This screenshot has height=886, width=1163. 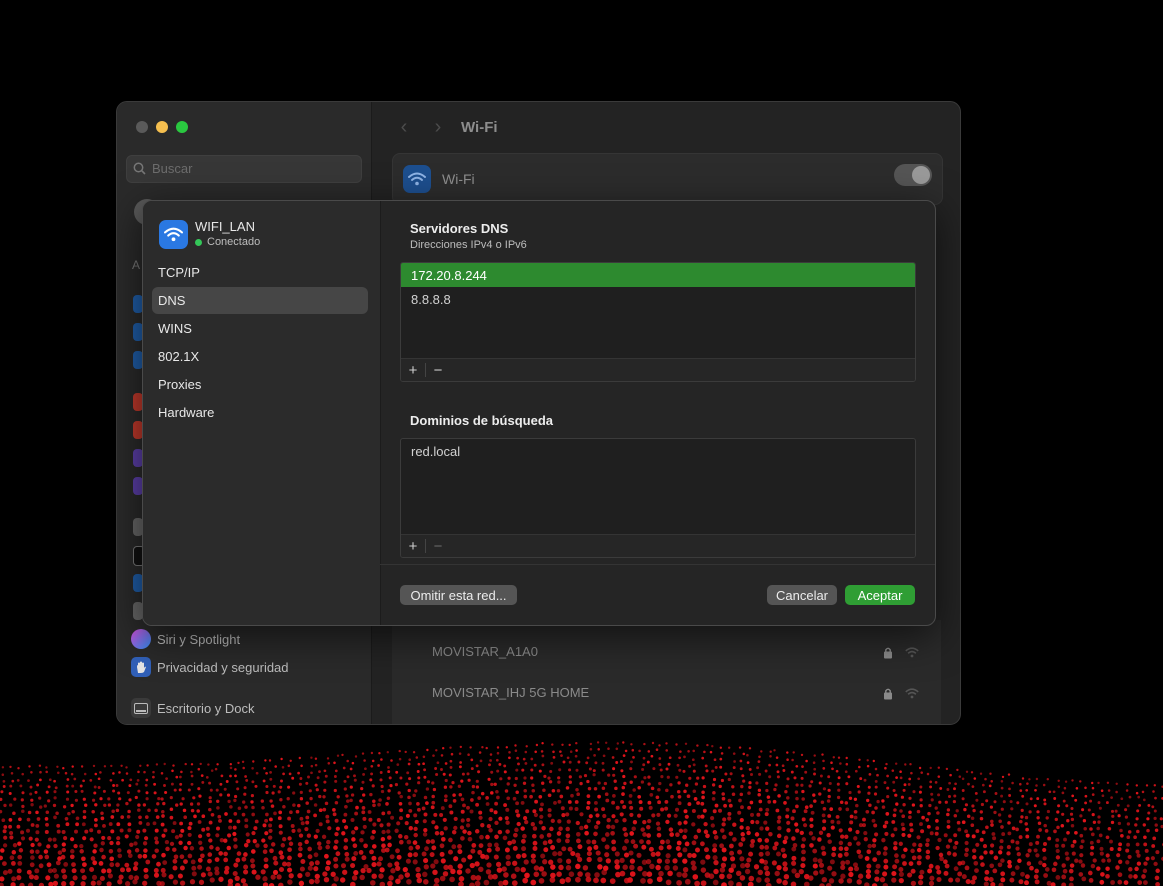 I want to click on tab-dns: DNS, so click(x=260, y=300).